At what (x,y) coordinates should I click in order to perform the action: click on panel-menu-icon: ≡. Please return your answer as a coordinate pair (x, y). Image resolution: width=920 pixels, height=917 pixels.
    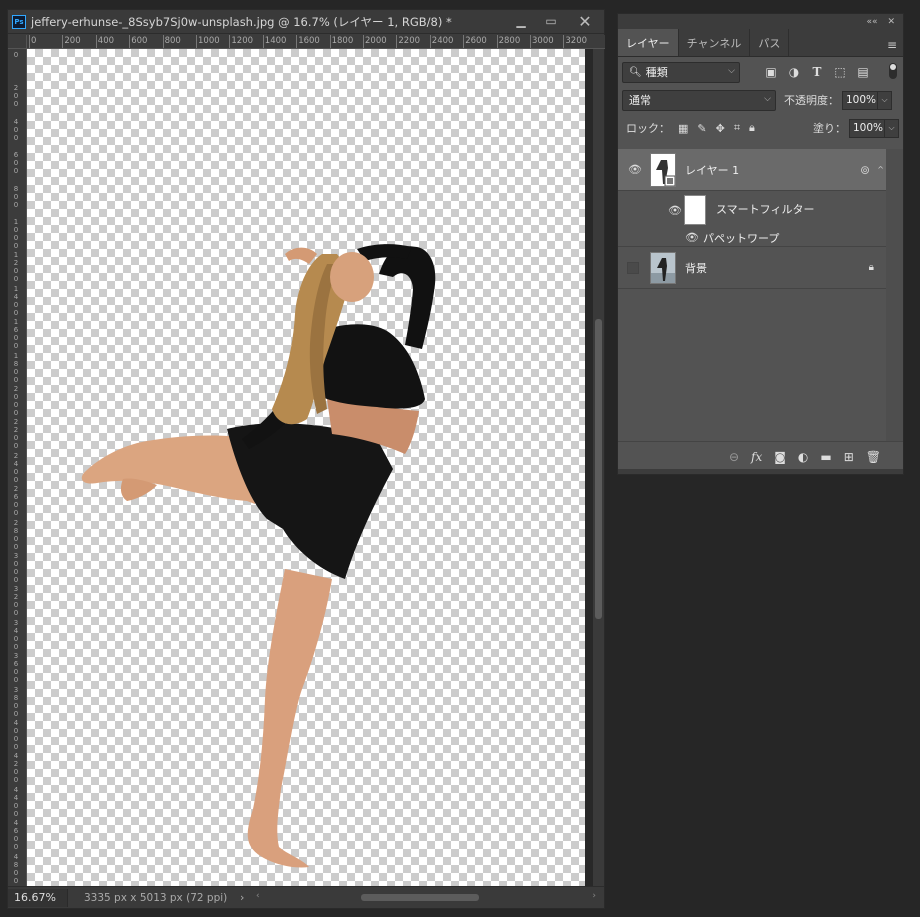
    Looking at the image, I should click on (892, 45).